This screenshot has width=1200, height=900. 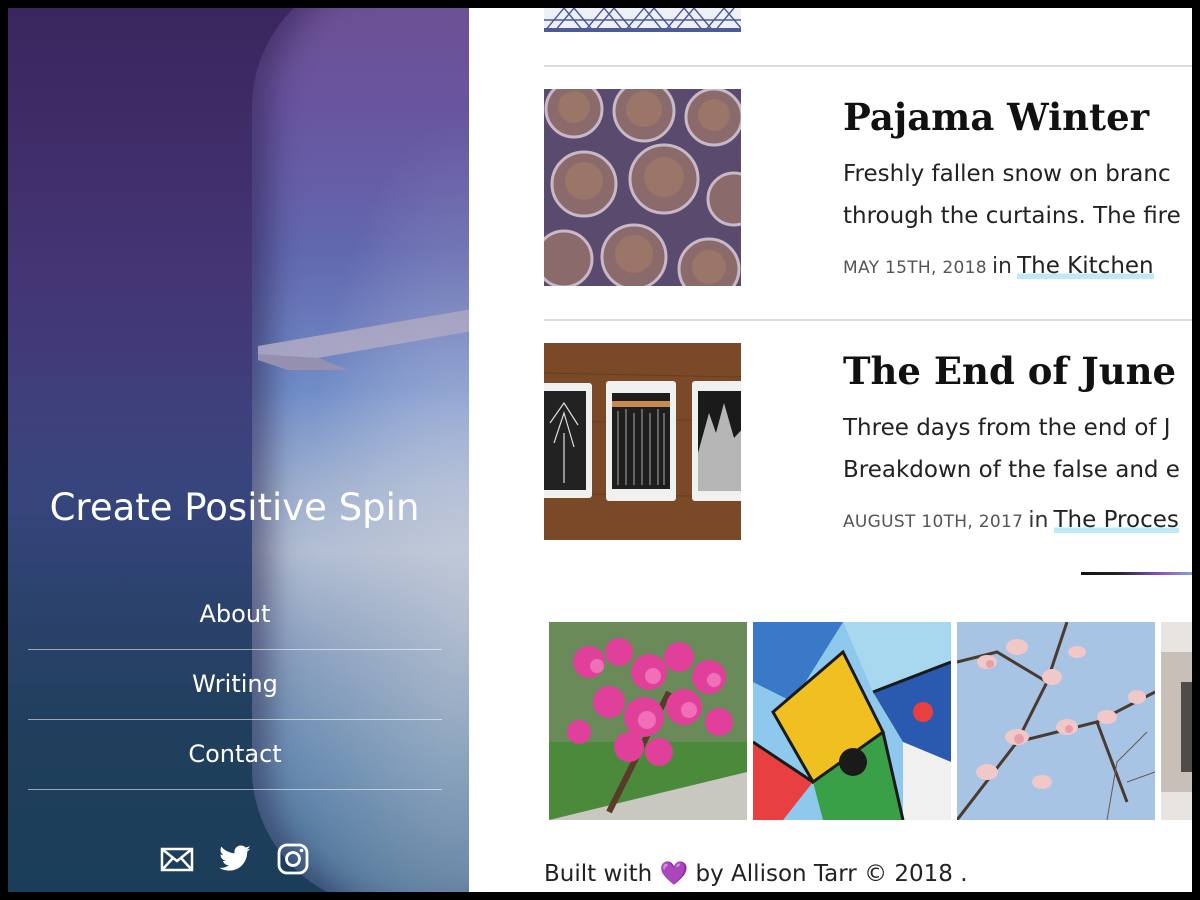 What do you see at coordinates (234, 507) in the screenshot?
I see `site-title: Create Positive Spin` at bounding box center [234, 507].